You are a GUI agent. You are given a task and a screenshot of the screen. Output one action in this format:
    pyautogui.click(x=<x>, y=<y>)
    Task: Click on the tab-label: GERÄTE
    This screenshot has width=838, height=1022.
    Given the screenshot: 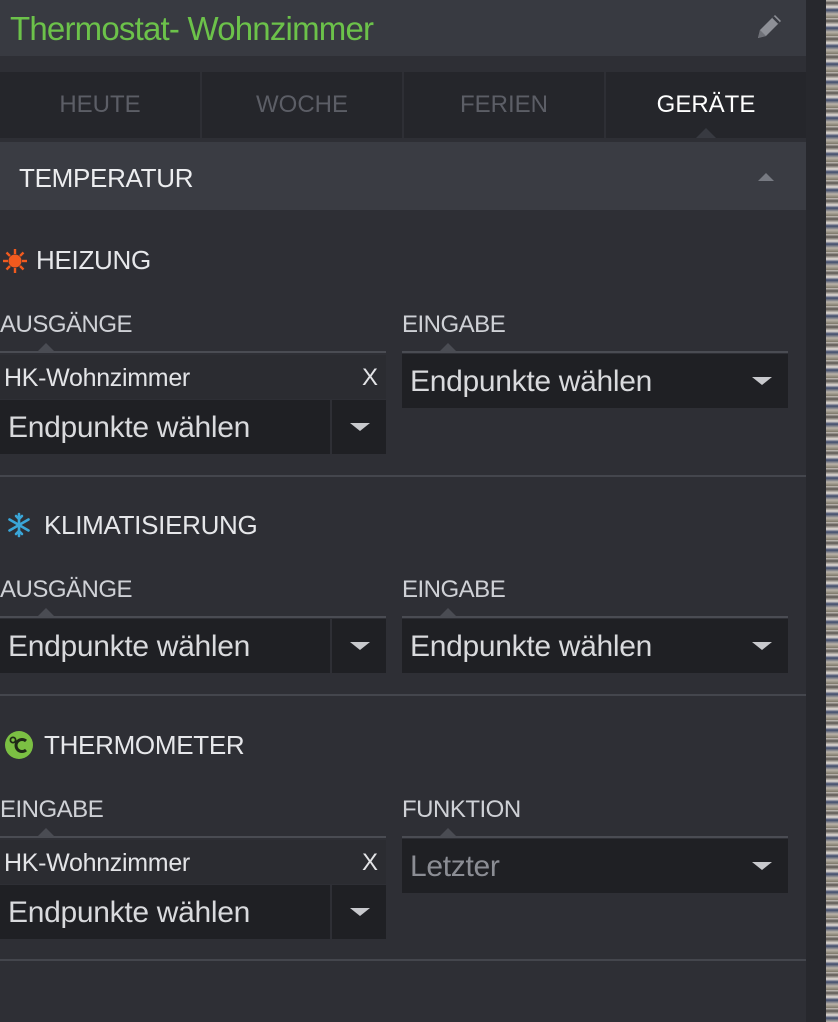 What is the action you would take?
    pyautogui.click(x=706, y=104)
    